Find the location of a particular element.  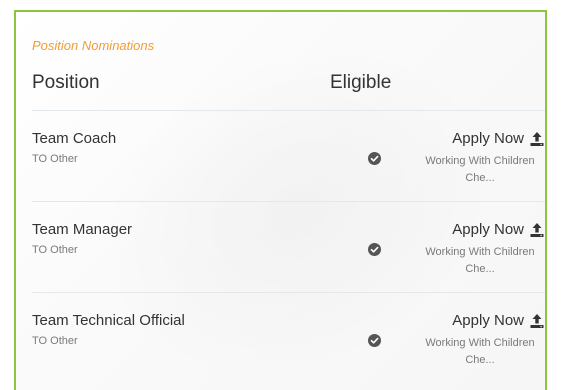

position-name: Team Manager is located at coordinates (82, 229).